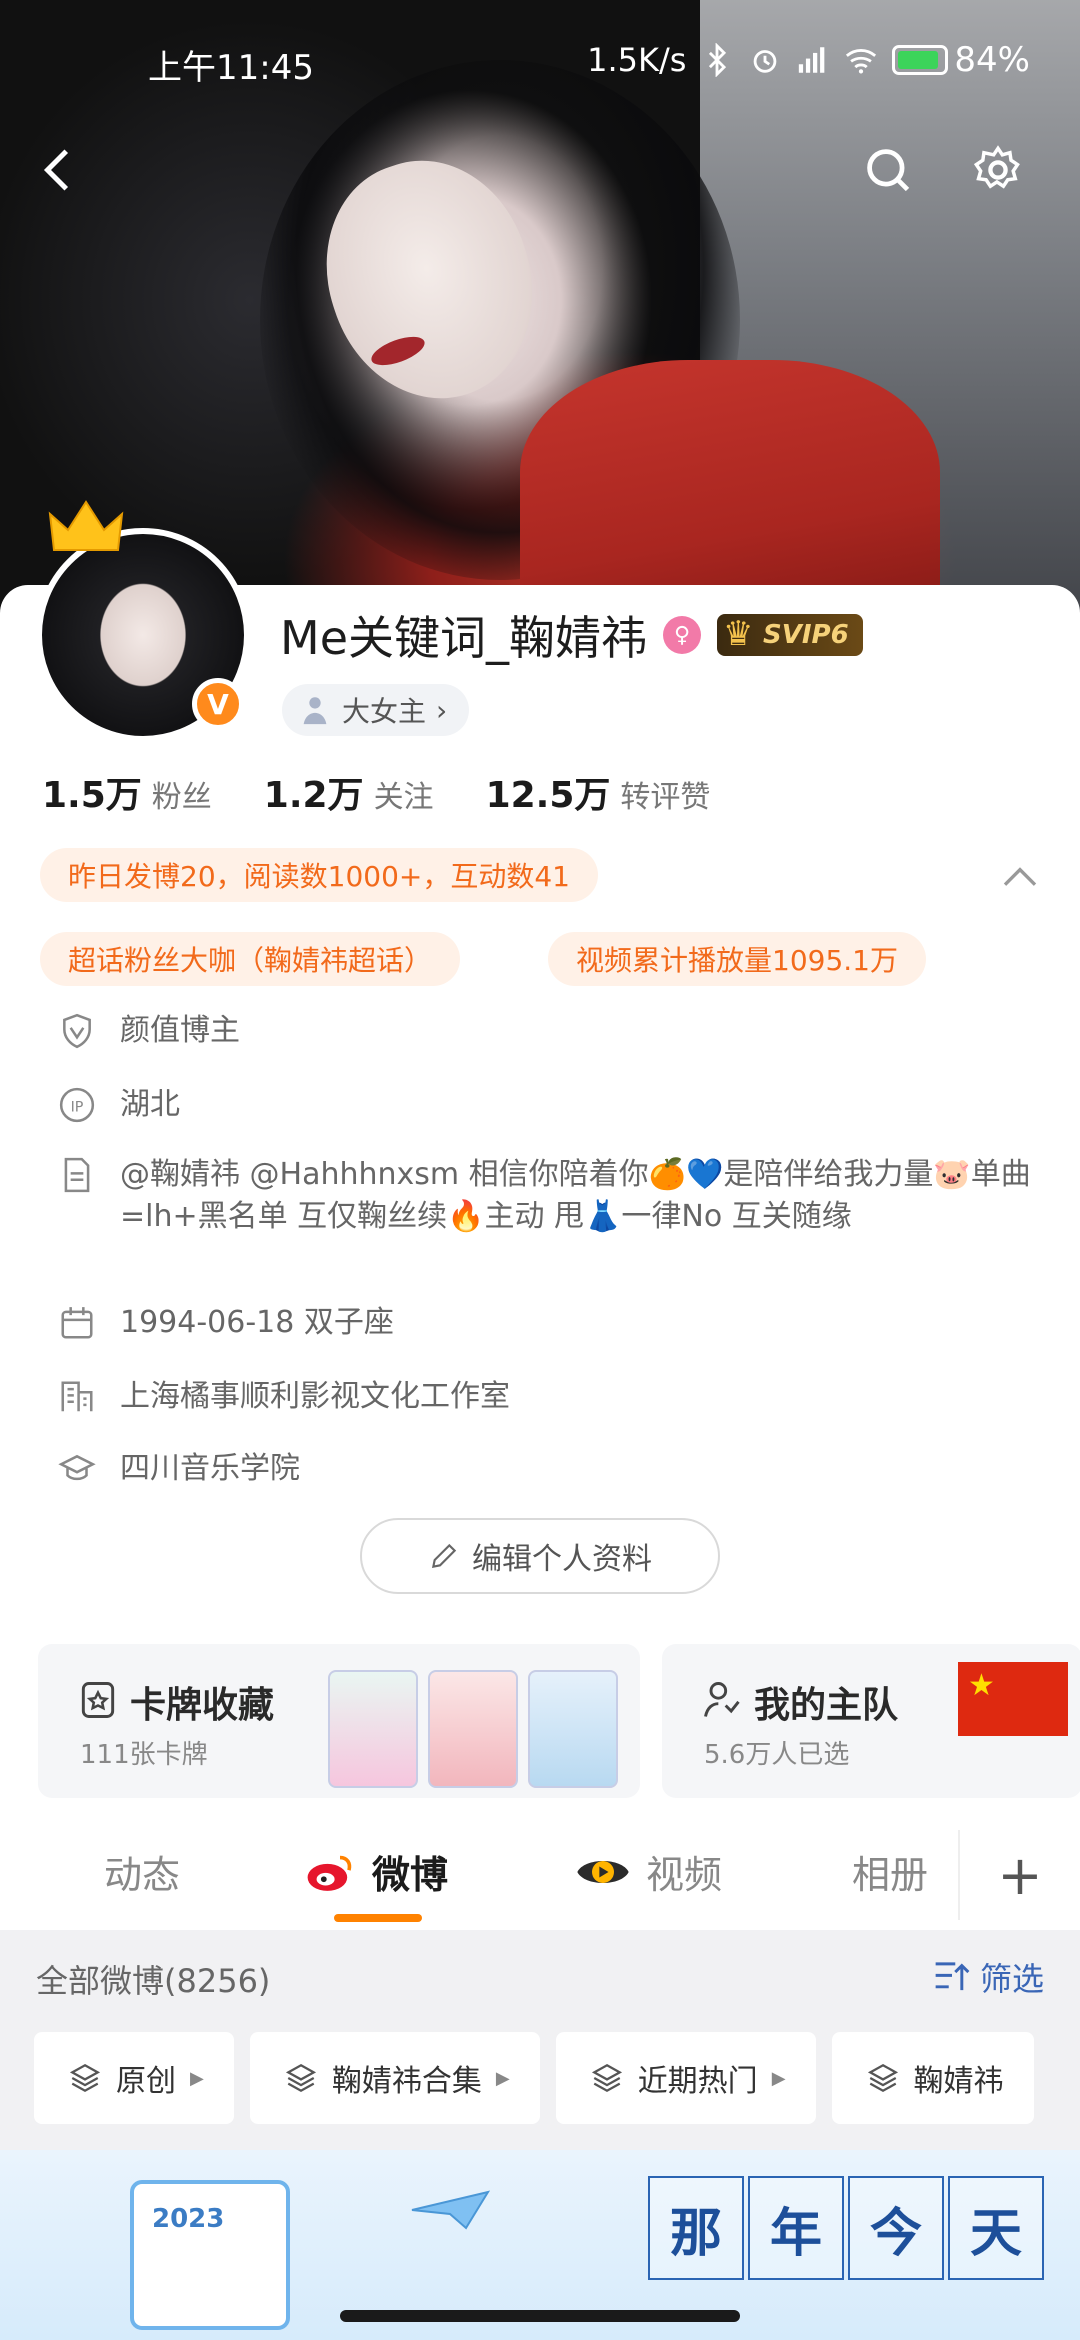 Image resolution: width=1080 pixels, height=2340 pixels. I want to click on profile-tag-chip: 大女主 ›, so click(376, 710).